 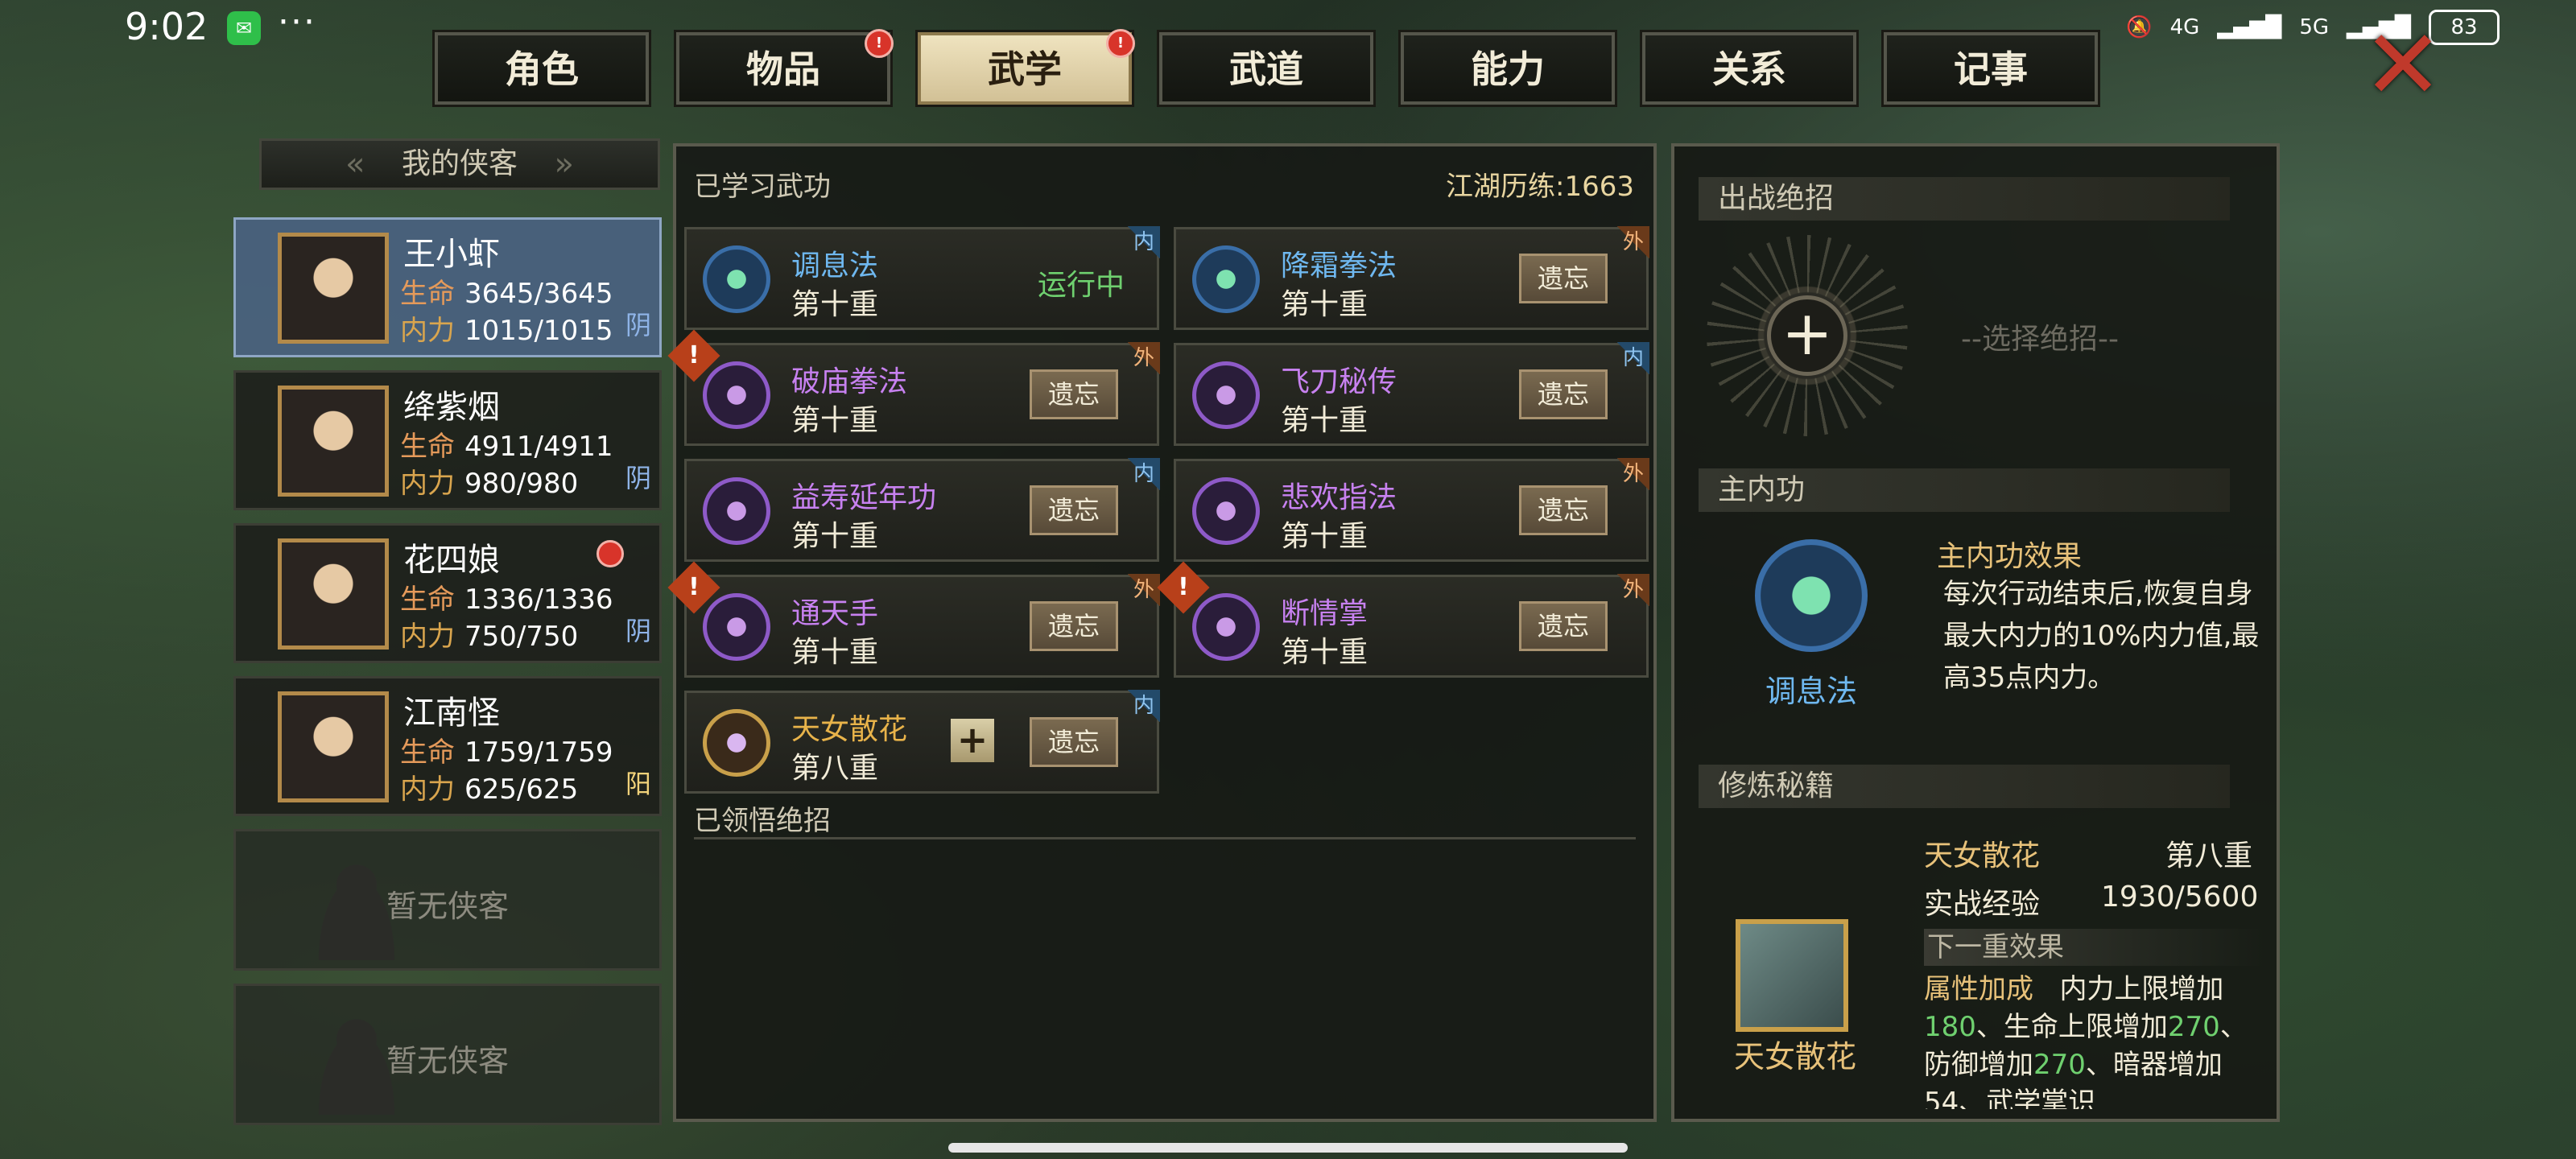 I want to click on hero-card: 绛紫烟 生命 4911/4911 内力 980/980 阴, so click(x=447, y=440).